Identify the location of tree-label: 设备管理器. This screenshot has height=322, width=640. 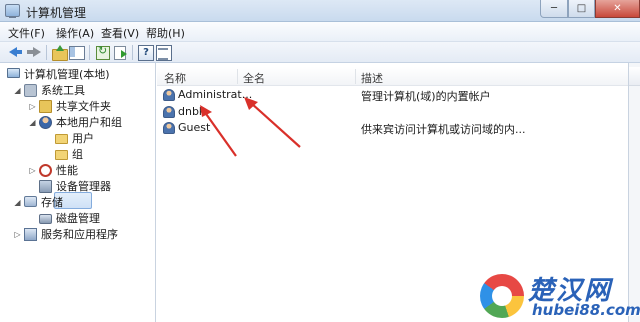
(83, 186).